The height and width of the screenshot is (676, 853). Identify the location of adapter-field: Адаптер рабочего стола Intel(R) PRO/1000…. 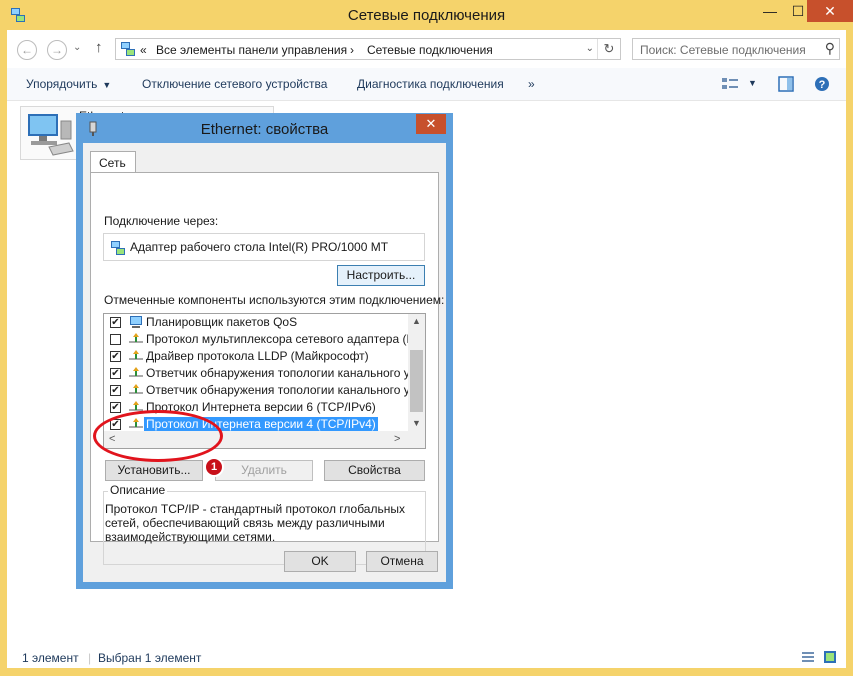
(264, 247).